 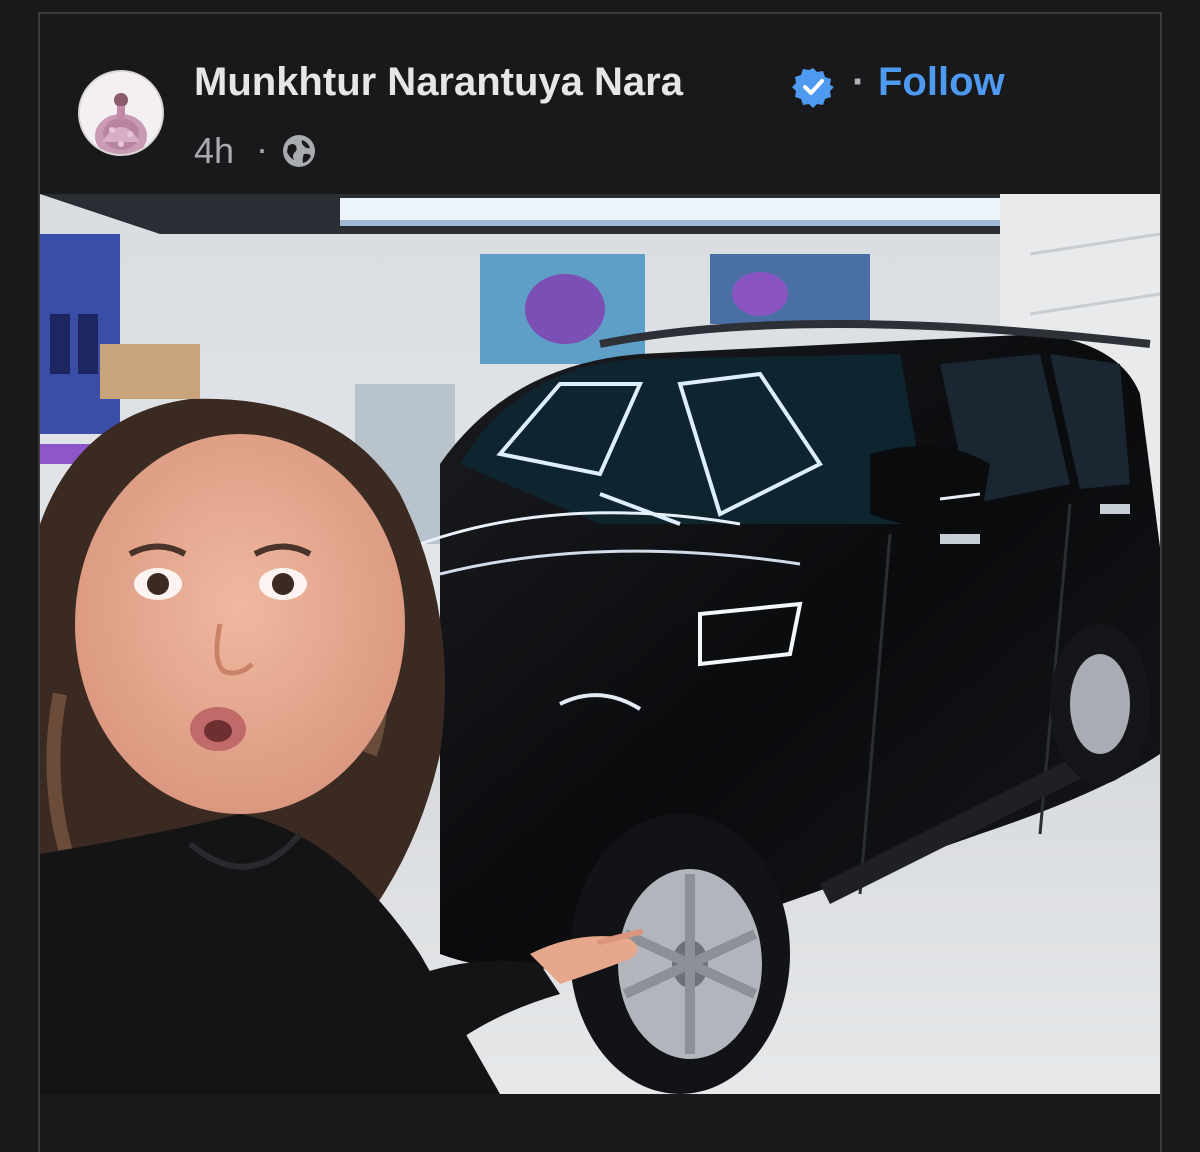 What do you see at coordinates (813, 88) in the screenshot?
I see `verified-badge-icon` at bounding box center [813, 88].